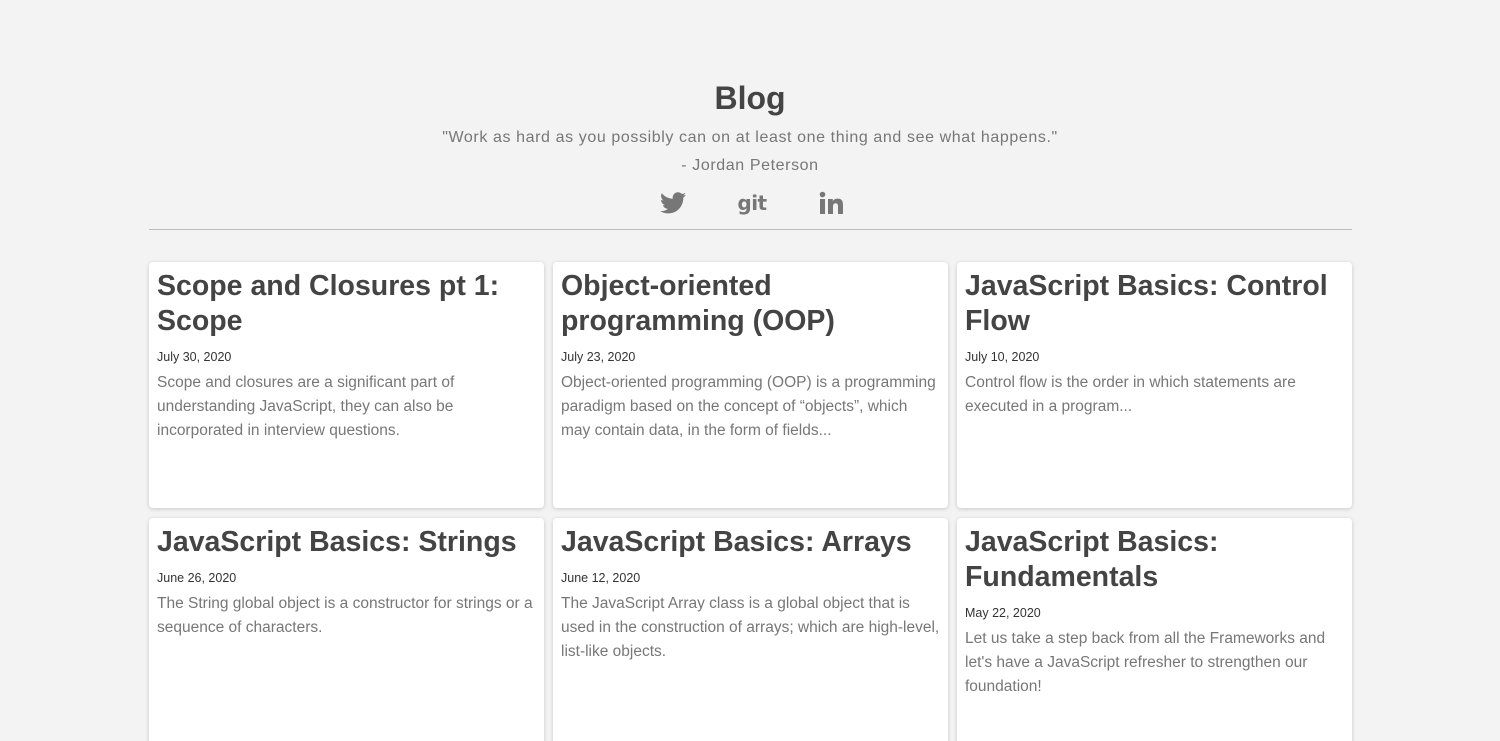 This screenshot has width=1500, height=741. I want to click on page-title: Blog, so click(750, 98).